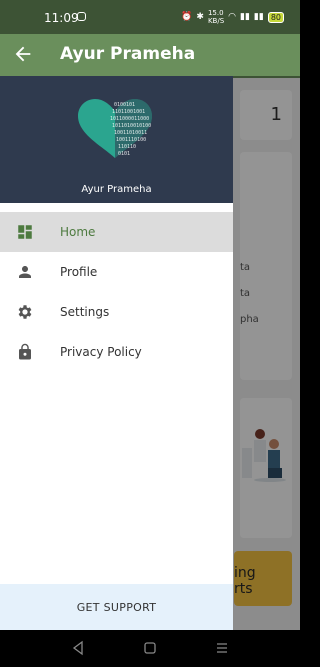  I want to click on battery-icon: 80, so click(275, 17).